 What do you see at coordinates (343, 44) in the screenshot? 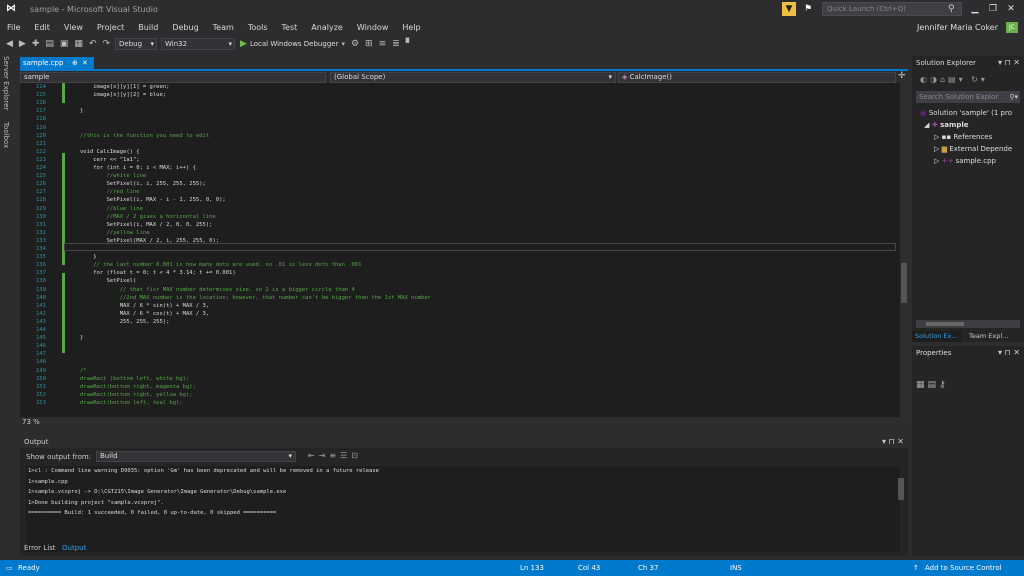
I see `chevron-down-icon: ▾` at bounding box center [343, 44].